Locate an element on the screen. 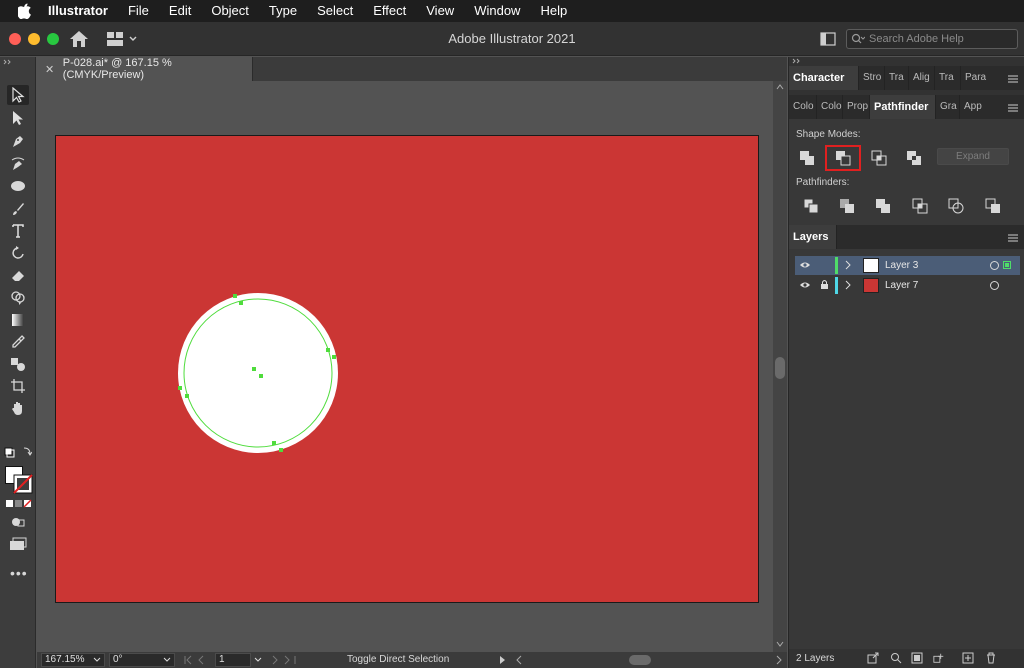 Image resolution: width=1024 pixels, height=668 pixels. layer-row-layer-3: Layer 3 is located at coordinates (907, 265).